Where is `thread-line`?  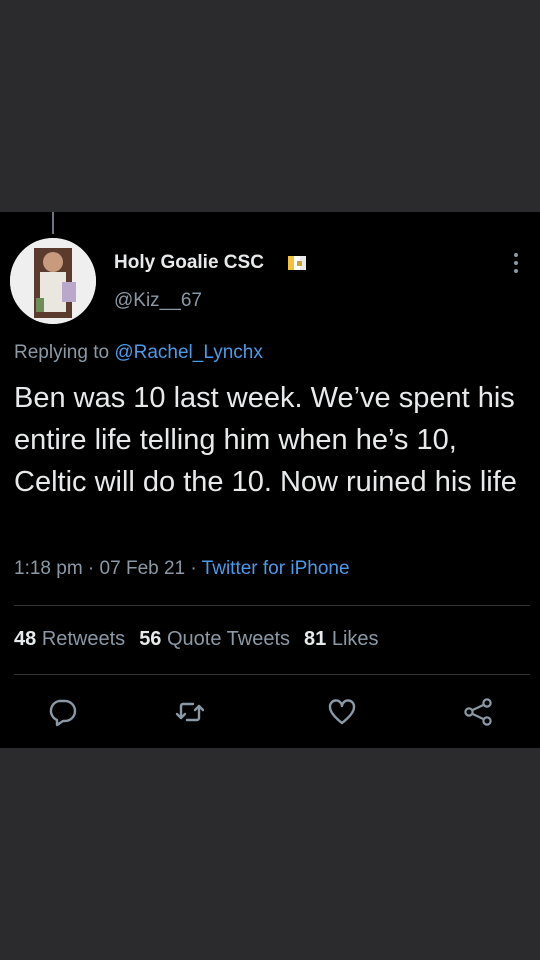
thread-line is located at coordinates (53, 223).